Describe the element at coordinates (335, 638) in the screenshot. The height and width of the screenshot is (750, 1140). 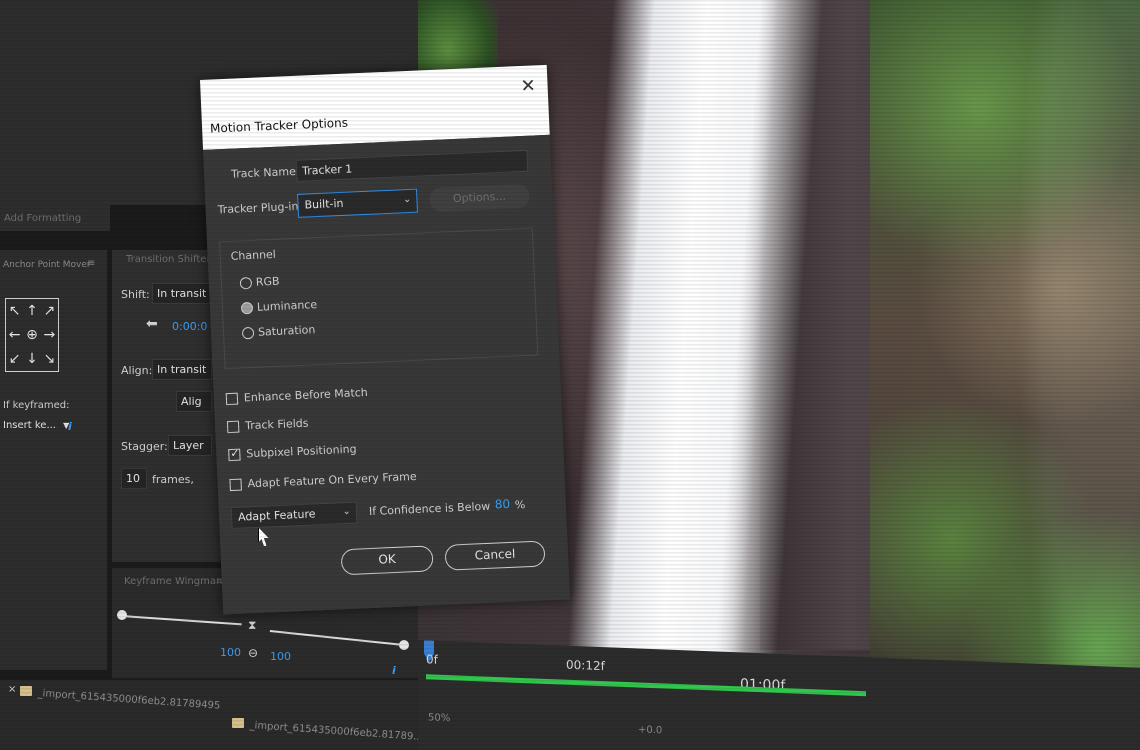
I see `ease-out-track` at that location.